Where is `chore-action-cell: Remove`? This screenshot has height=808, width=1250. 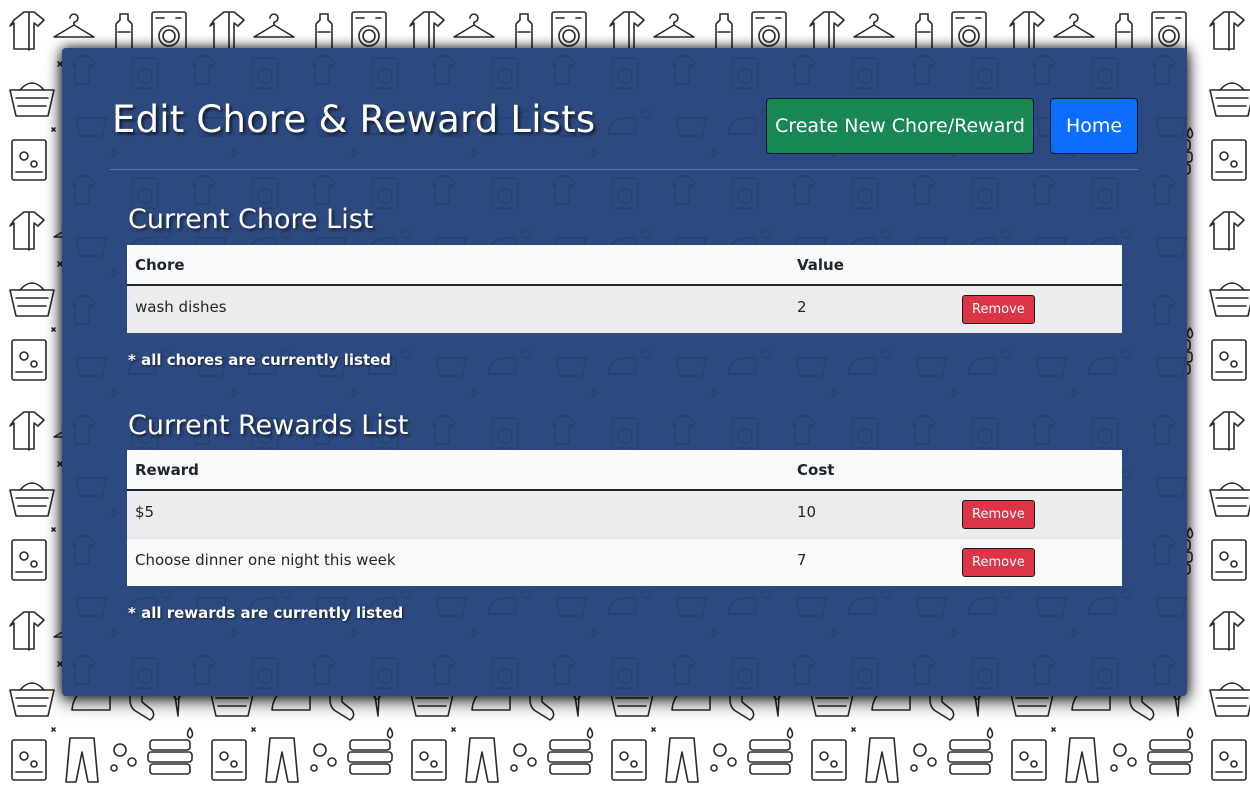
chore-action-cell: Remove is located at coordinates (1038, 309).